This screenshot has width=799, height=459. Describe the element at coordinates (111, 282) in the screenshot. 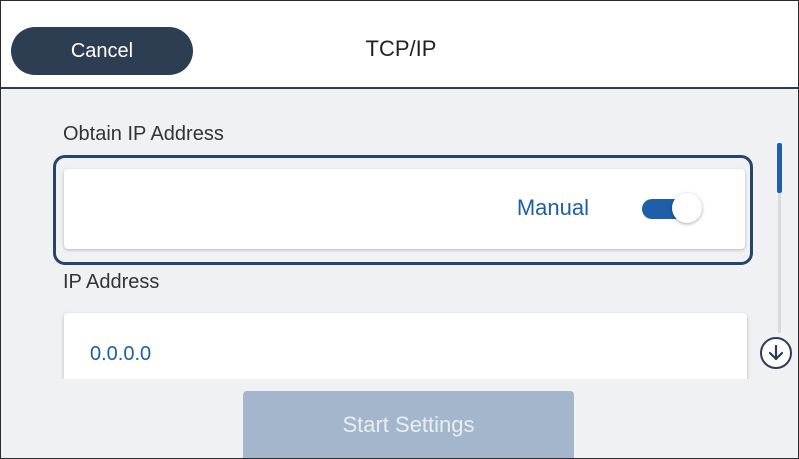

I see `ip-address-label: IP Address` at that location.